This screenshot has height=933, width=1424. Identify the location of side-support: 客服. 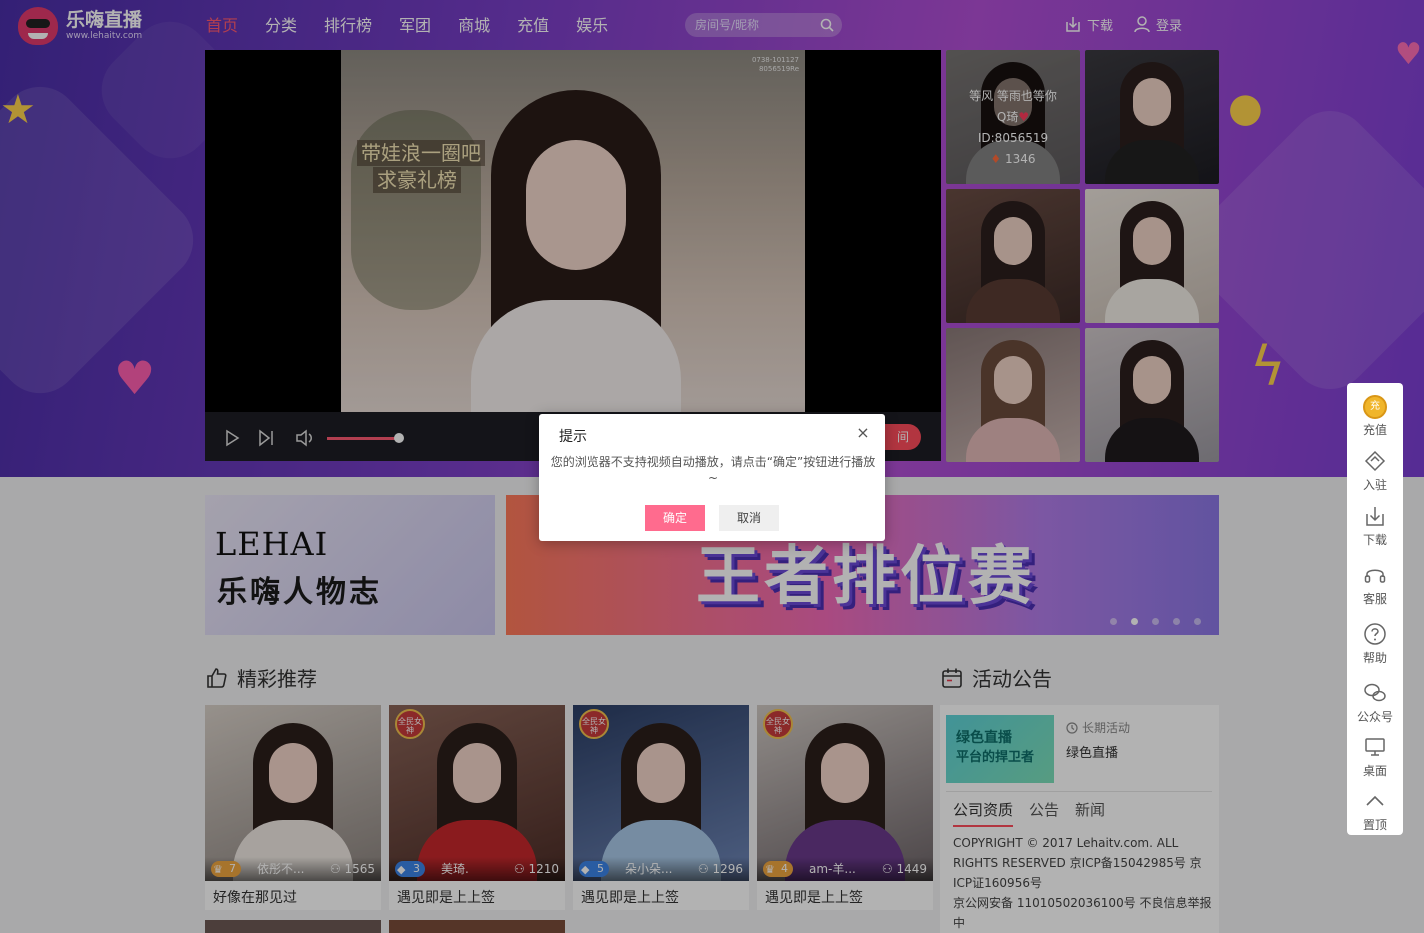
(1375, 583).